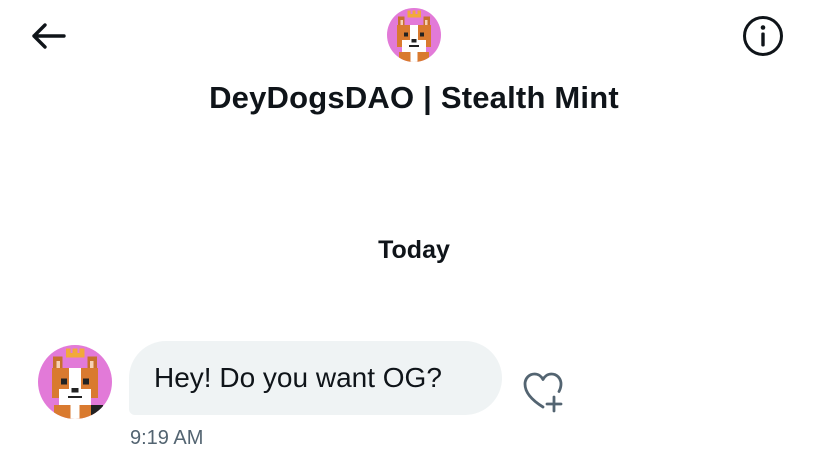 The height and width of the screenshot is (464, 828). I want to click on info-circle-icon, so click(763, 36).